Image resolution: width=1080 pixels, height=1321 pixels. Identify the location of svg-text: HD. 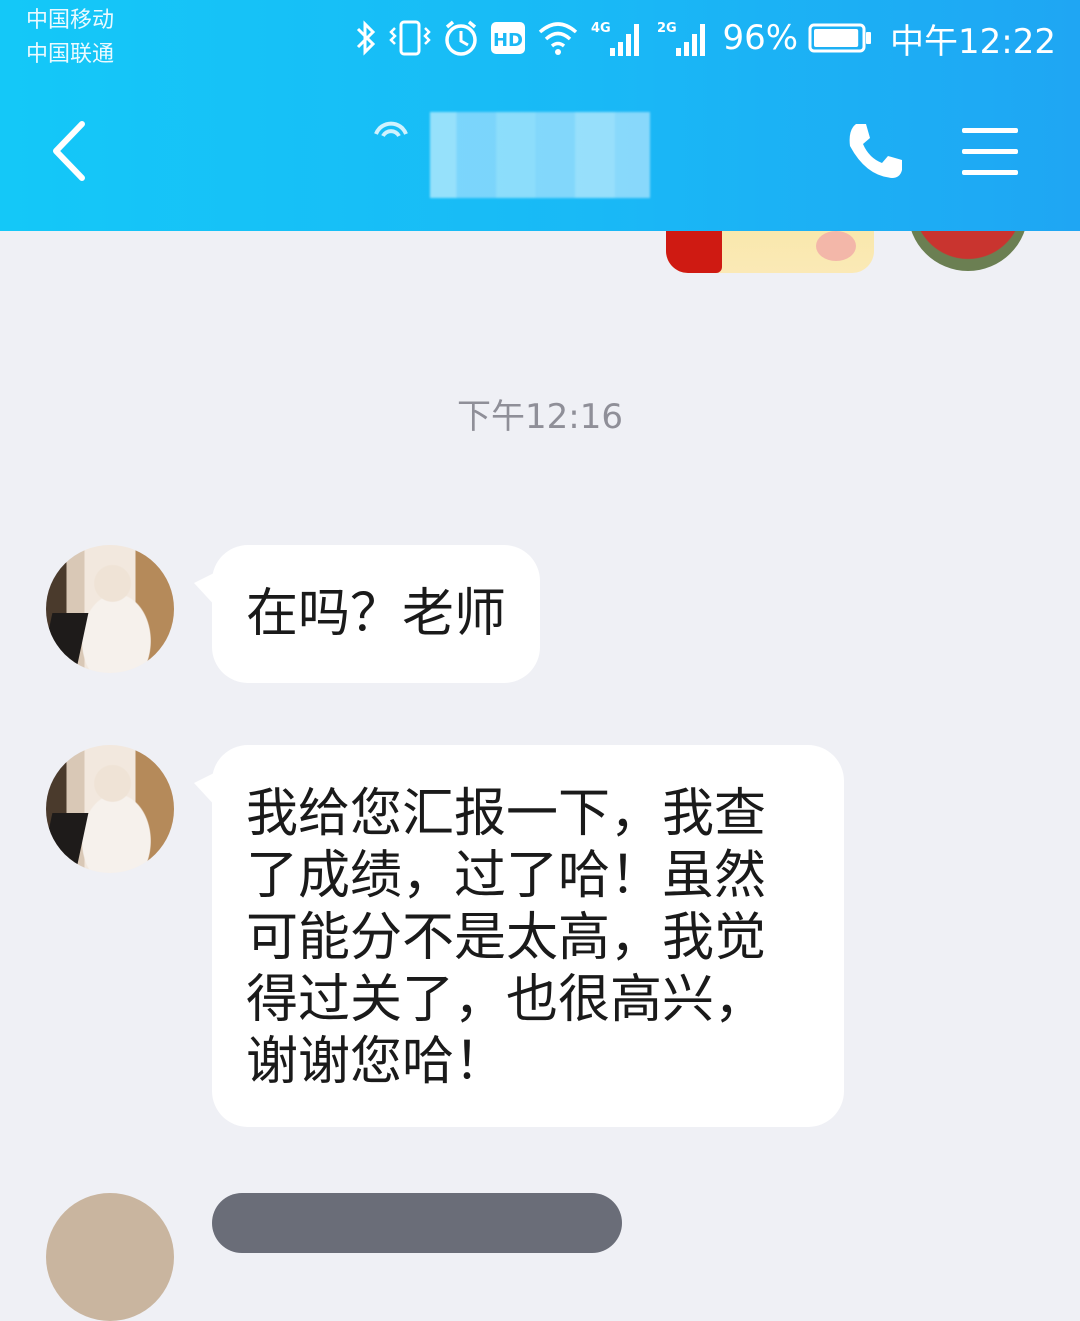
(508, 40).